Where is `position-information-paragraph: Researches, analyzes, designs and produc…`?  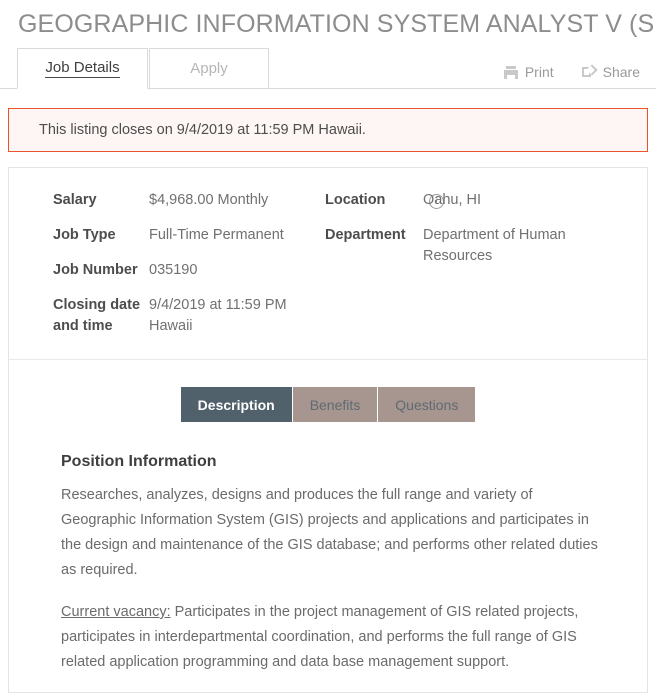
position-information-paragraph: Researches, analyzes, designs and produc… is located at coordinates (329, 532).